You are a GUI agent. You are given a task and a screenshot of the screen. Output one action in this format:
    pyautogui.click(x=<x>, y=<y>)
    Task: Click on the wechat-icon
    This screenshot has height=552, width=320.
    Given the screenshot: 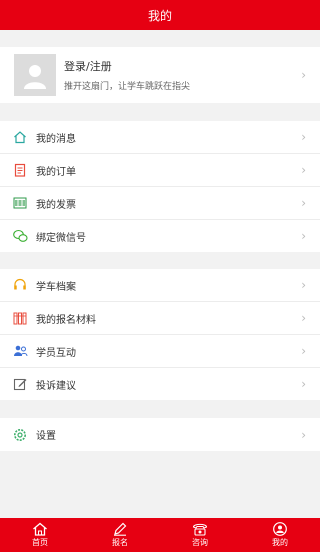 What is the action you would take?
    pyautogui.click(x=20, y=236)
    